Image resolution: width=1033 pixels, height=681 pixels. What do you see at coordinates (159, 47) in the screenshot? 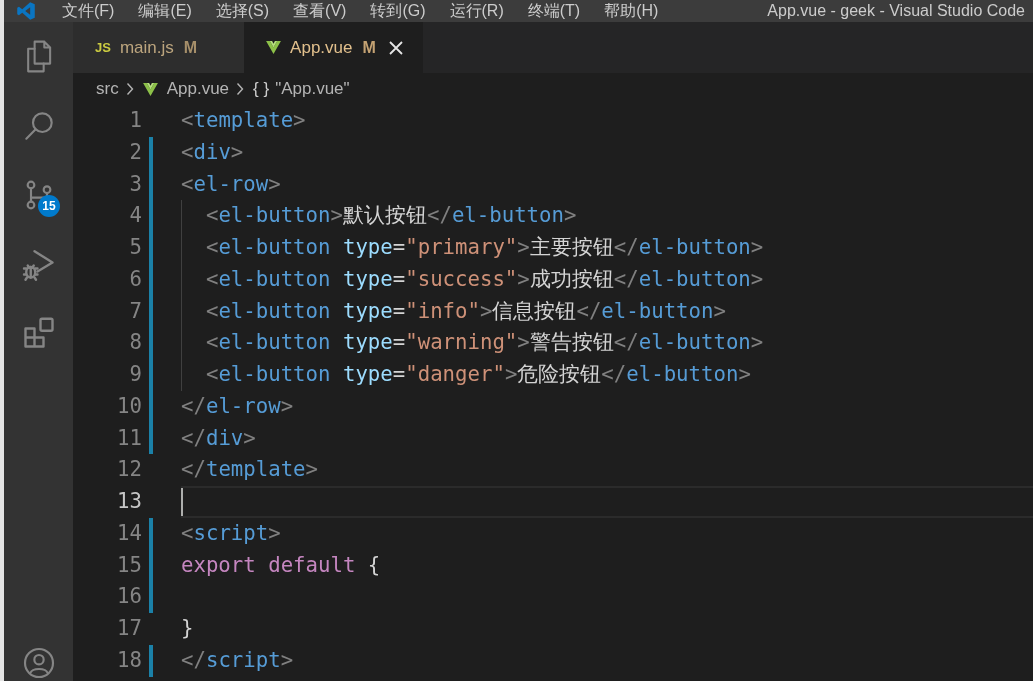
I see `editor-tab: JS main.js M` at bounding box center [159, 47].